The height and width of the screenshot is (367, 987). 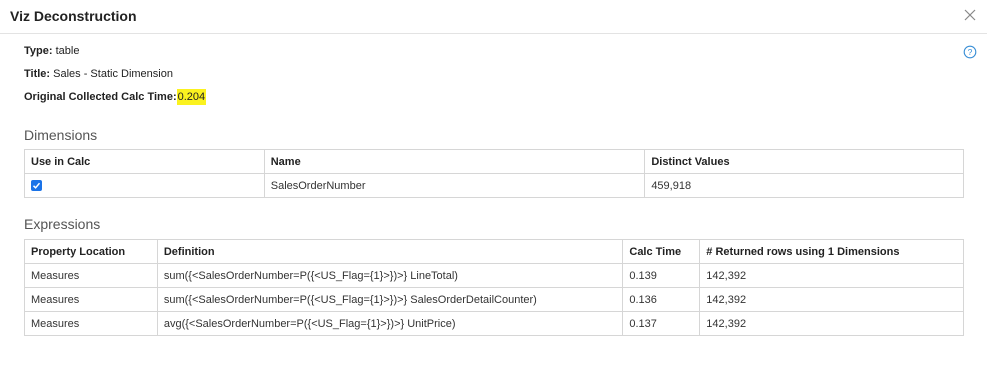 I want to click on checkmark-icon, so click(x=36, y=185).